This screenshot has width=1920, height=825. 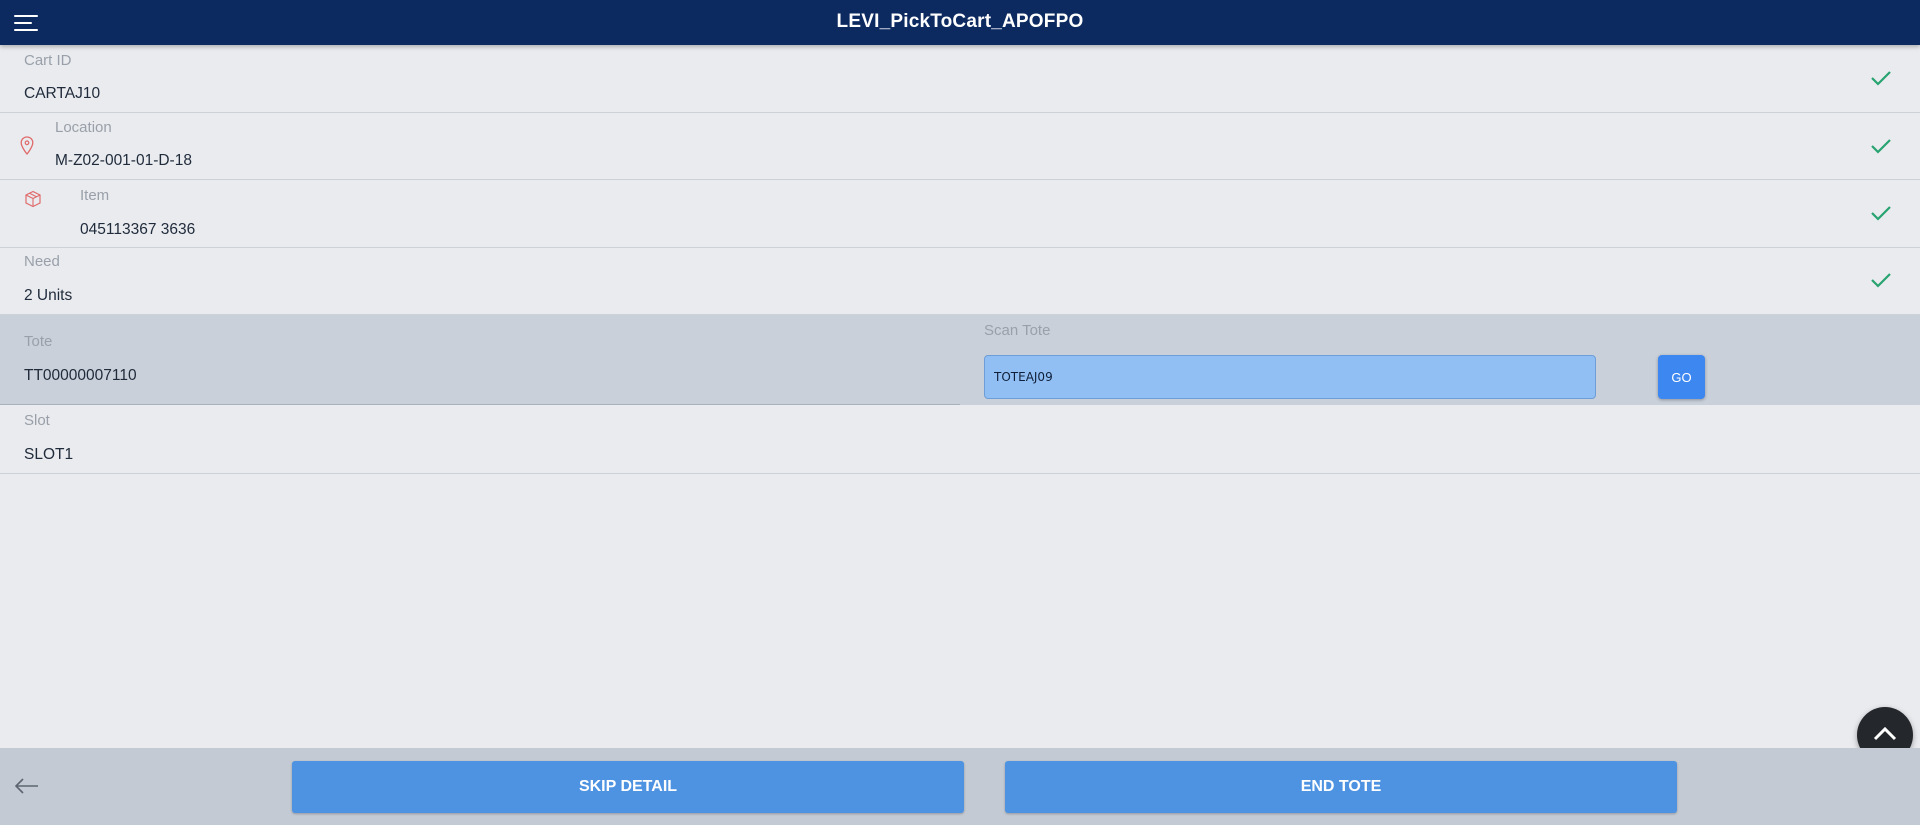 What do you see at coordinates (960, 281) in the screenshot?
I see `need-row: Need 2 Units` at bounding box center [960, 281].